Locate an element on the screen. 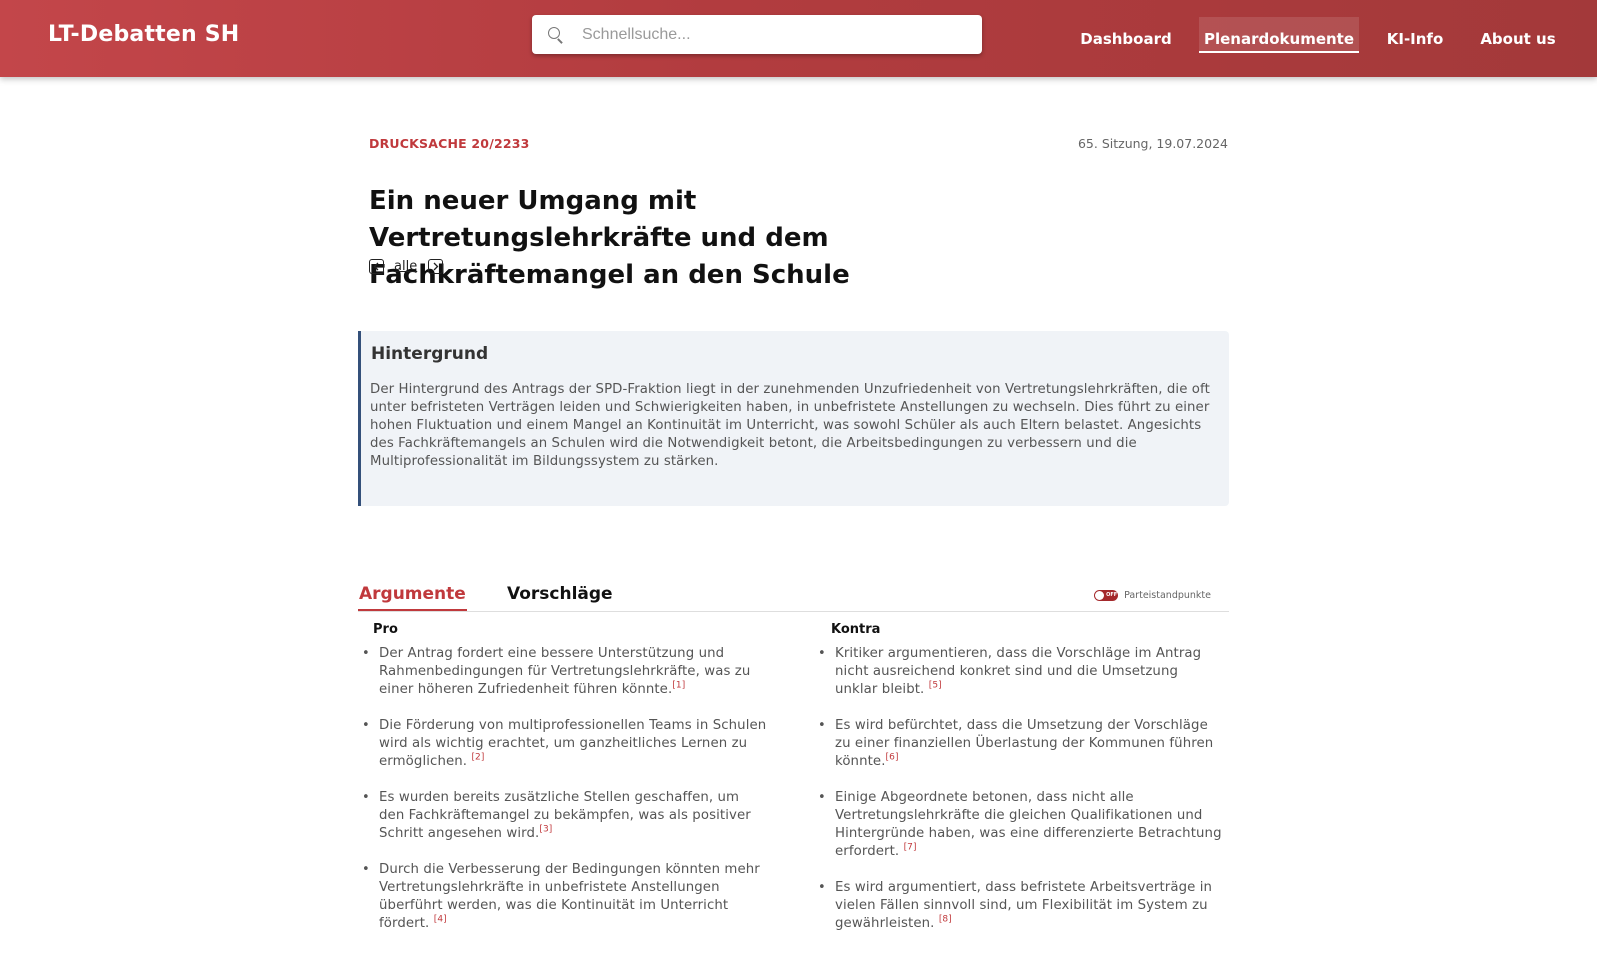 This screenshot has height=977, width=1597. search-input is located at coordinates (772, 34).